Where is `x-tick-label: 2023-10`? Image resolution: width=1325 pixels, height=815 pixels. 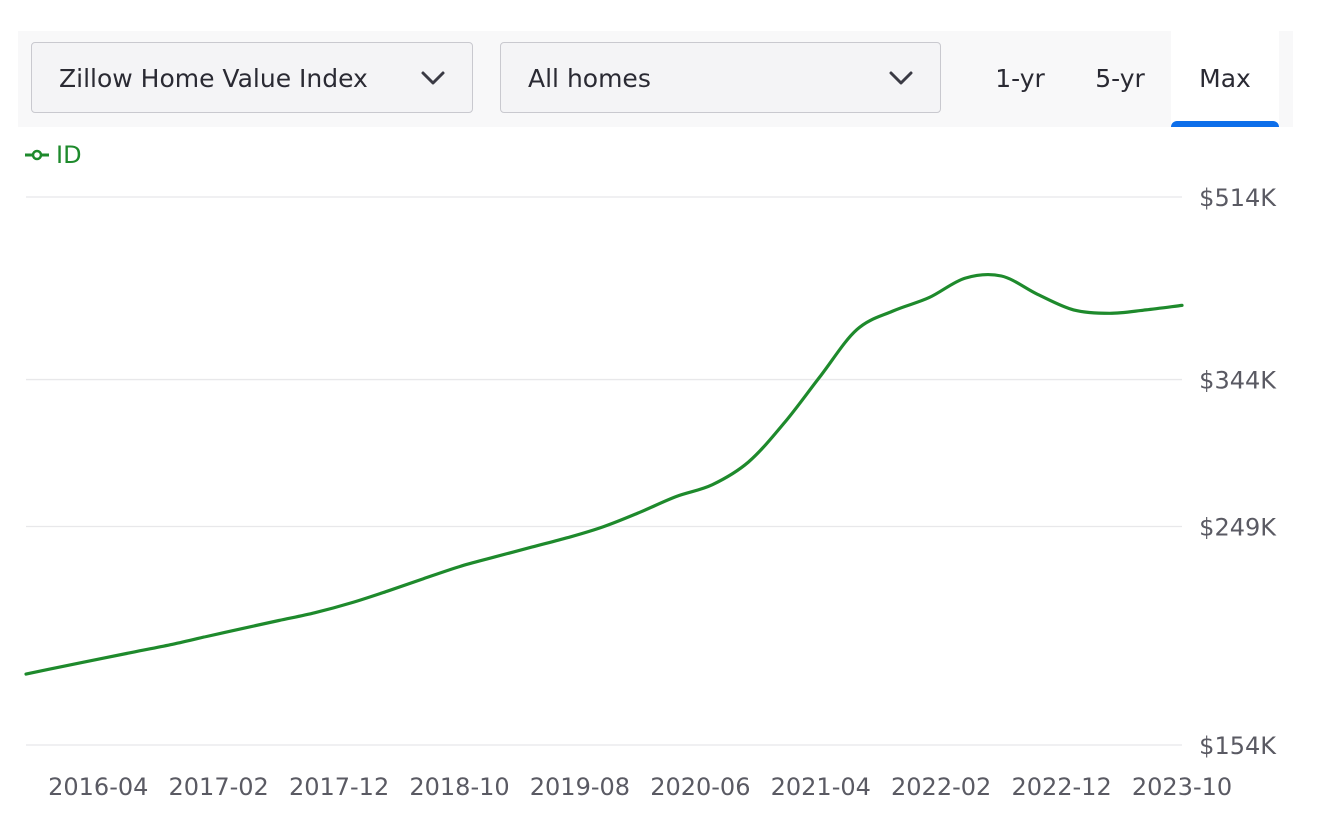 x-tick-label: 2023-10 is located at coordinates (1182, 787).